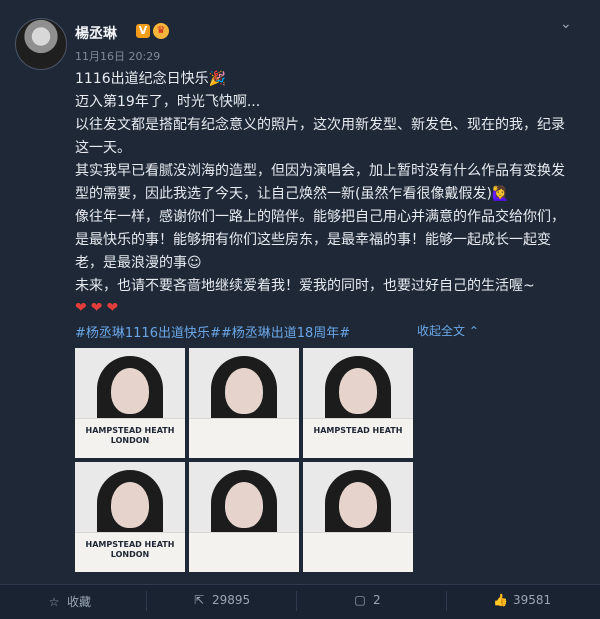 The height and width of the screenshot is (619, 600). Describe the element at coordinates (79, 602) in the screenshot. I see `favorite-label: 收藏` at that location.